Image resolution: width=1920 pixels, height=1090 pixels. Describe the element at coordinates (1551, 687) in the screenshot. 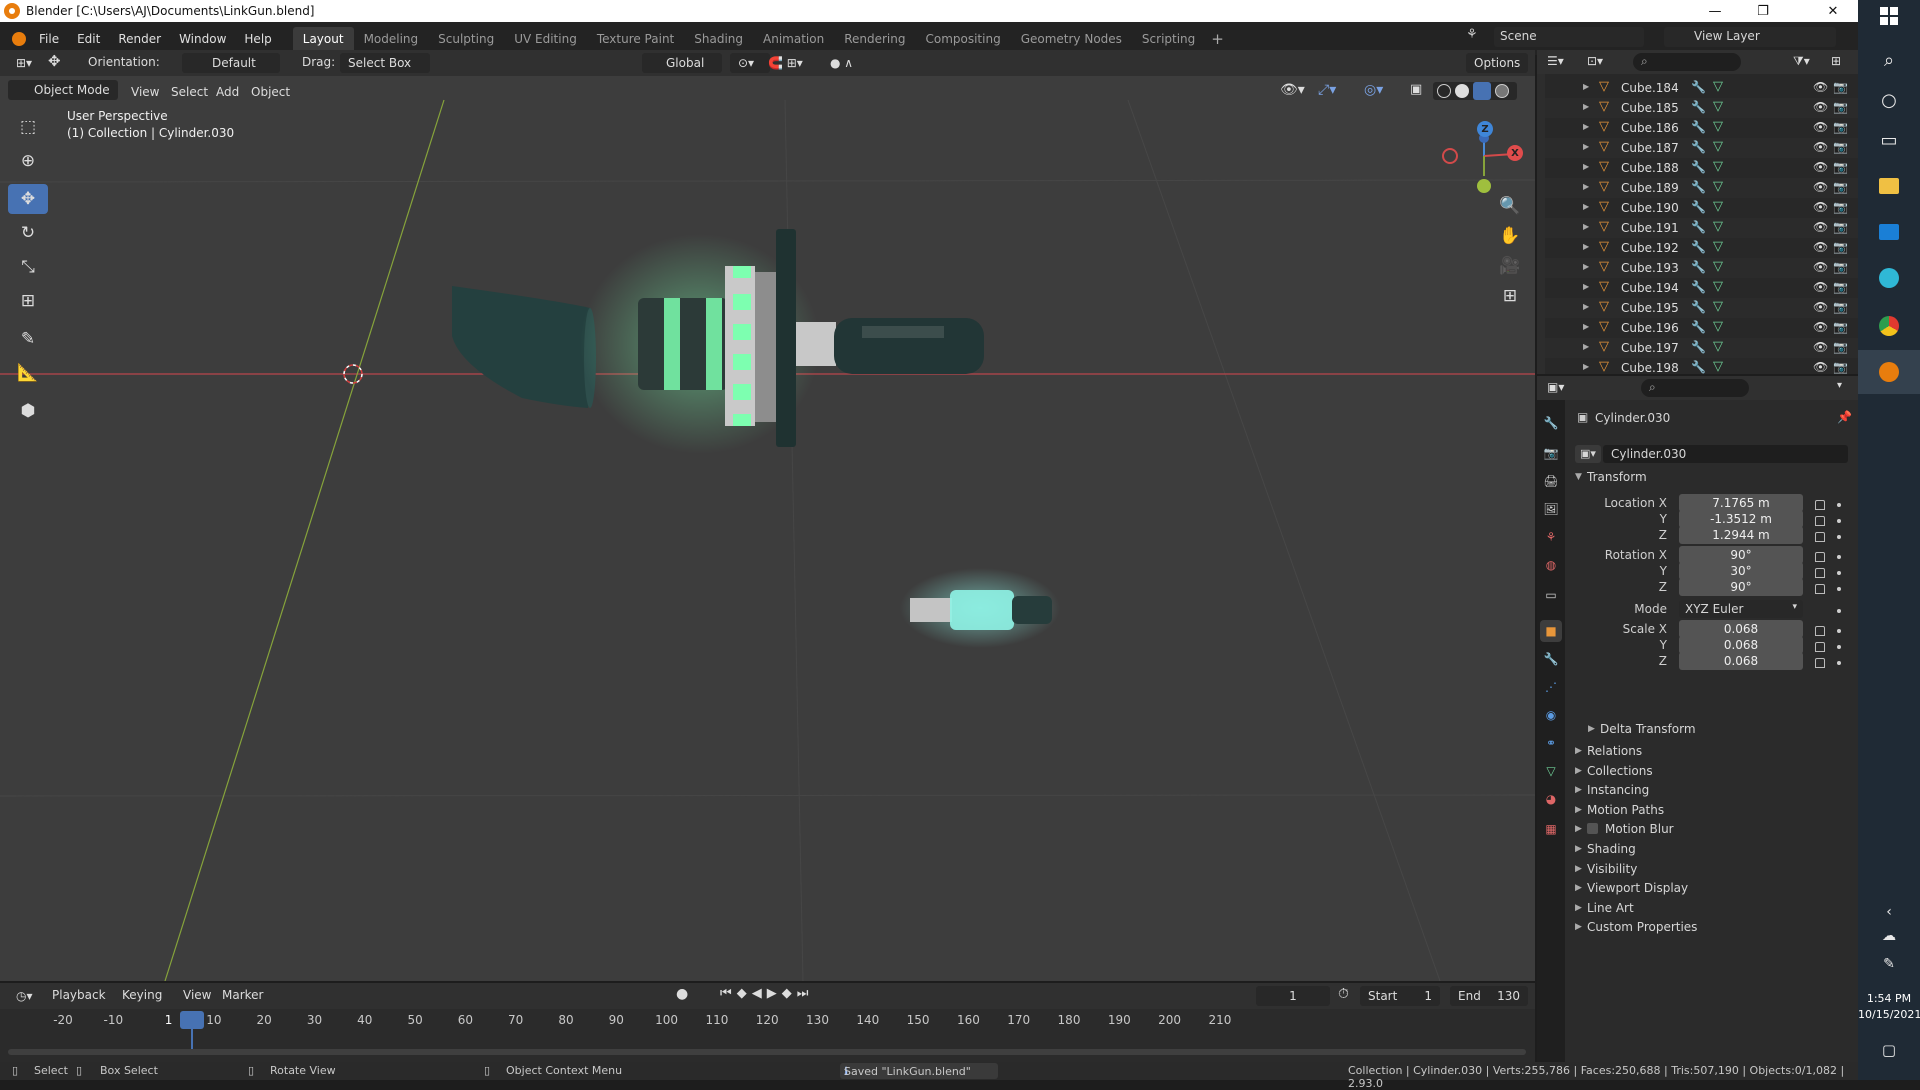

I see `particles-tab-icon: ⋰` at that location.